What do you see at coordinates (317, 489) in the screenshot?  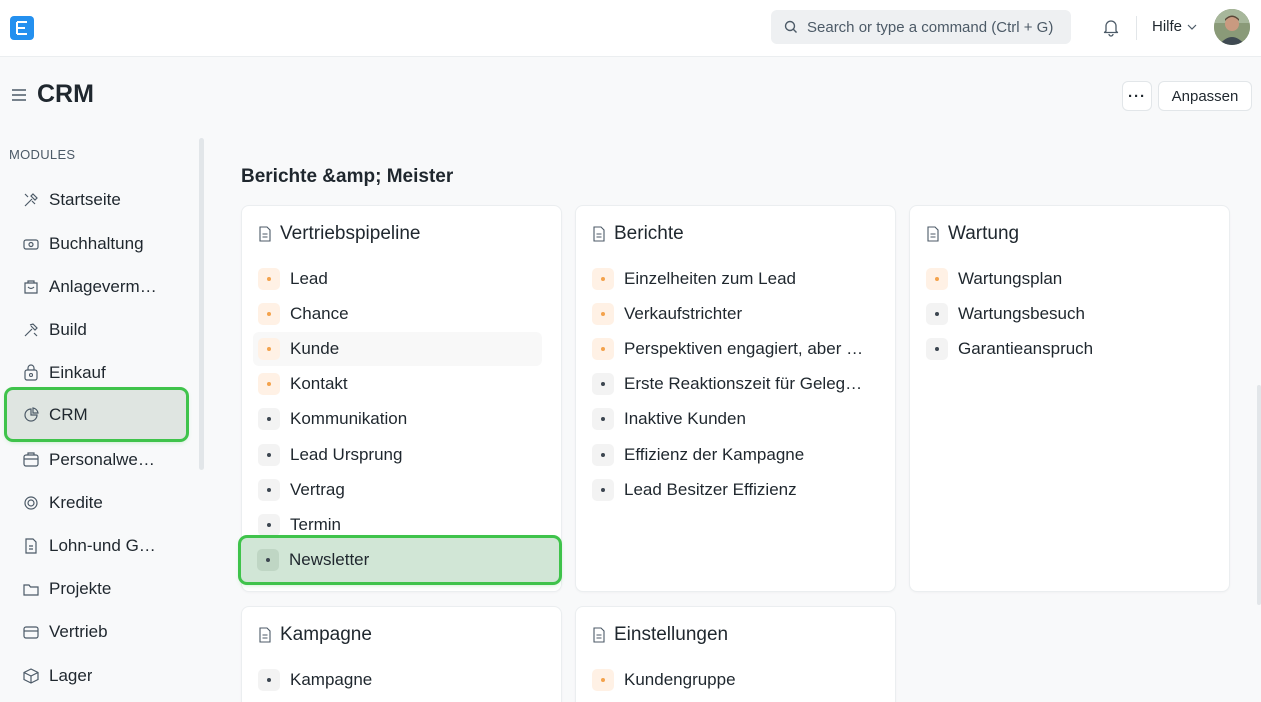 I see `link-label: Vertrag` at bounding box center [317, 489].